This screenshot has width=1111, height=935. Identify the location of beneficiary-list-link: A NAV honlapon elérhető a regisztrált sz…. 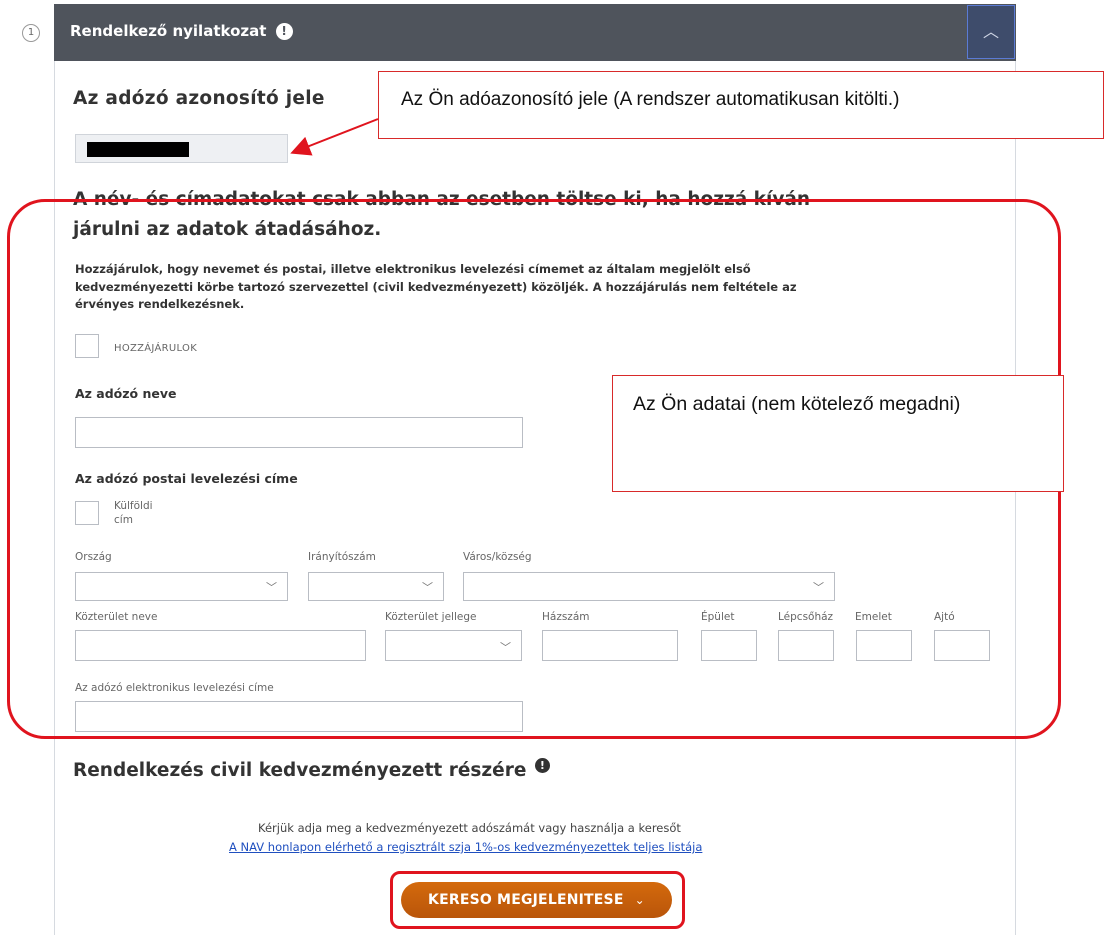
(465, 847).